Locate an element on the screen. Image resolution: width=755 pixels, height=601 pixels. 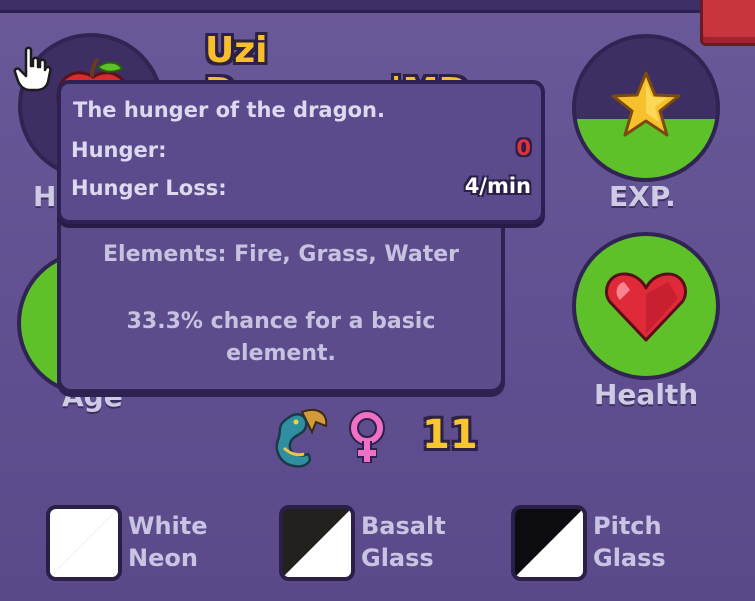
swatch-basalt-glass-line2: Glass is located at coordinates (397, 558).